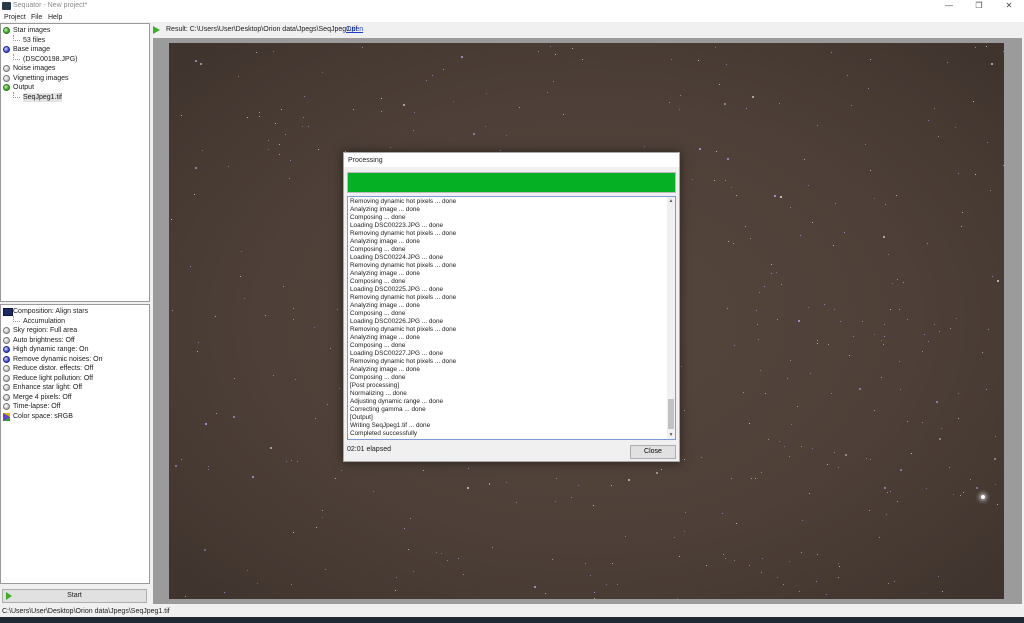 Image resolution: width=1024 pixels, height=623 pixels. What do you see at coordinates (671, 414) in the screenshot?
I see `scroll-thumb` at bounding box center [671, 414].